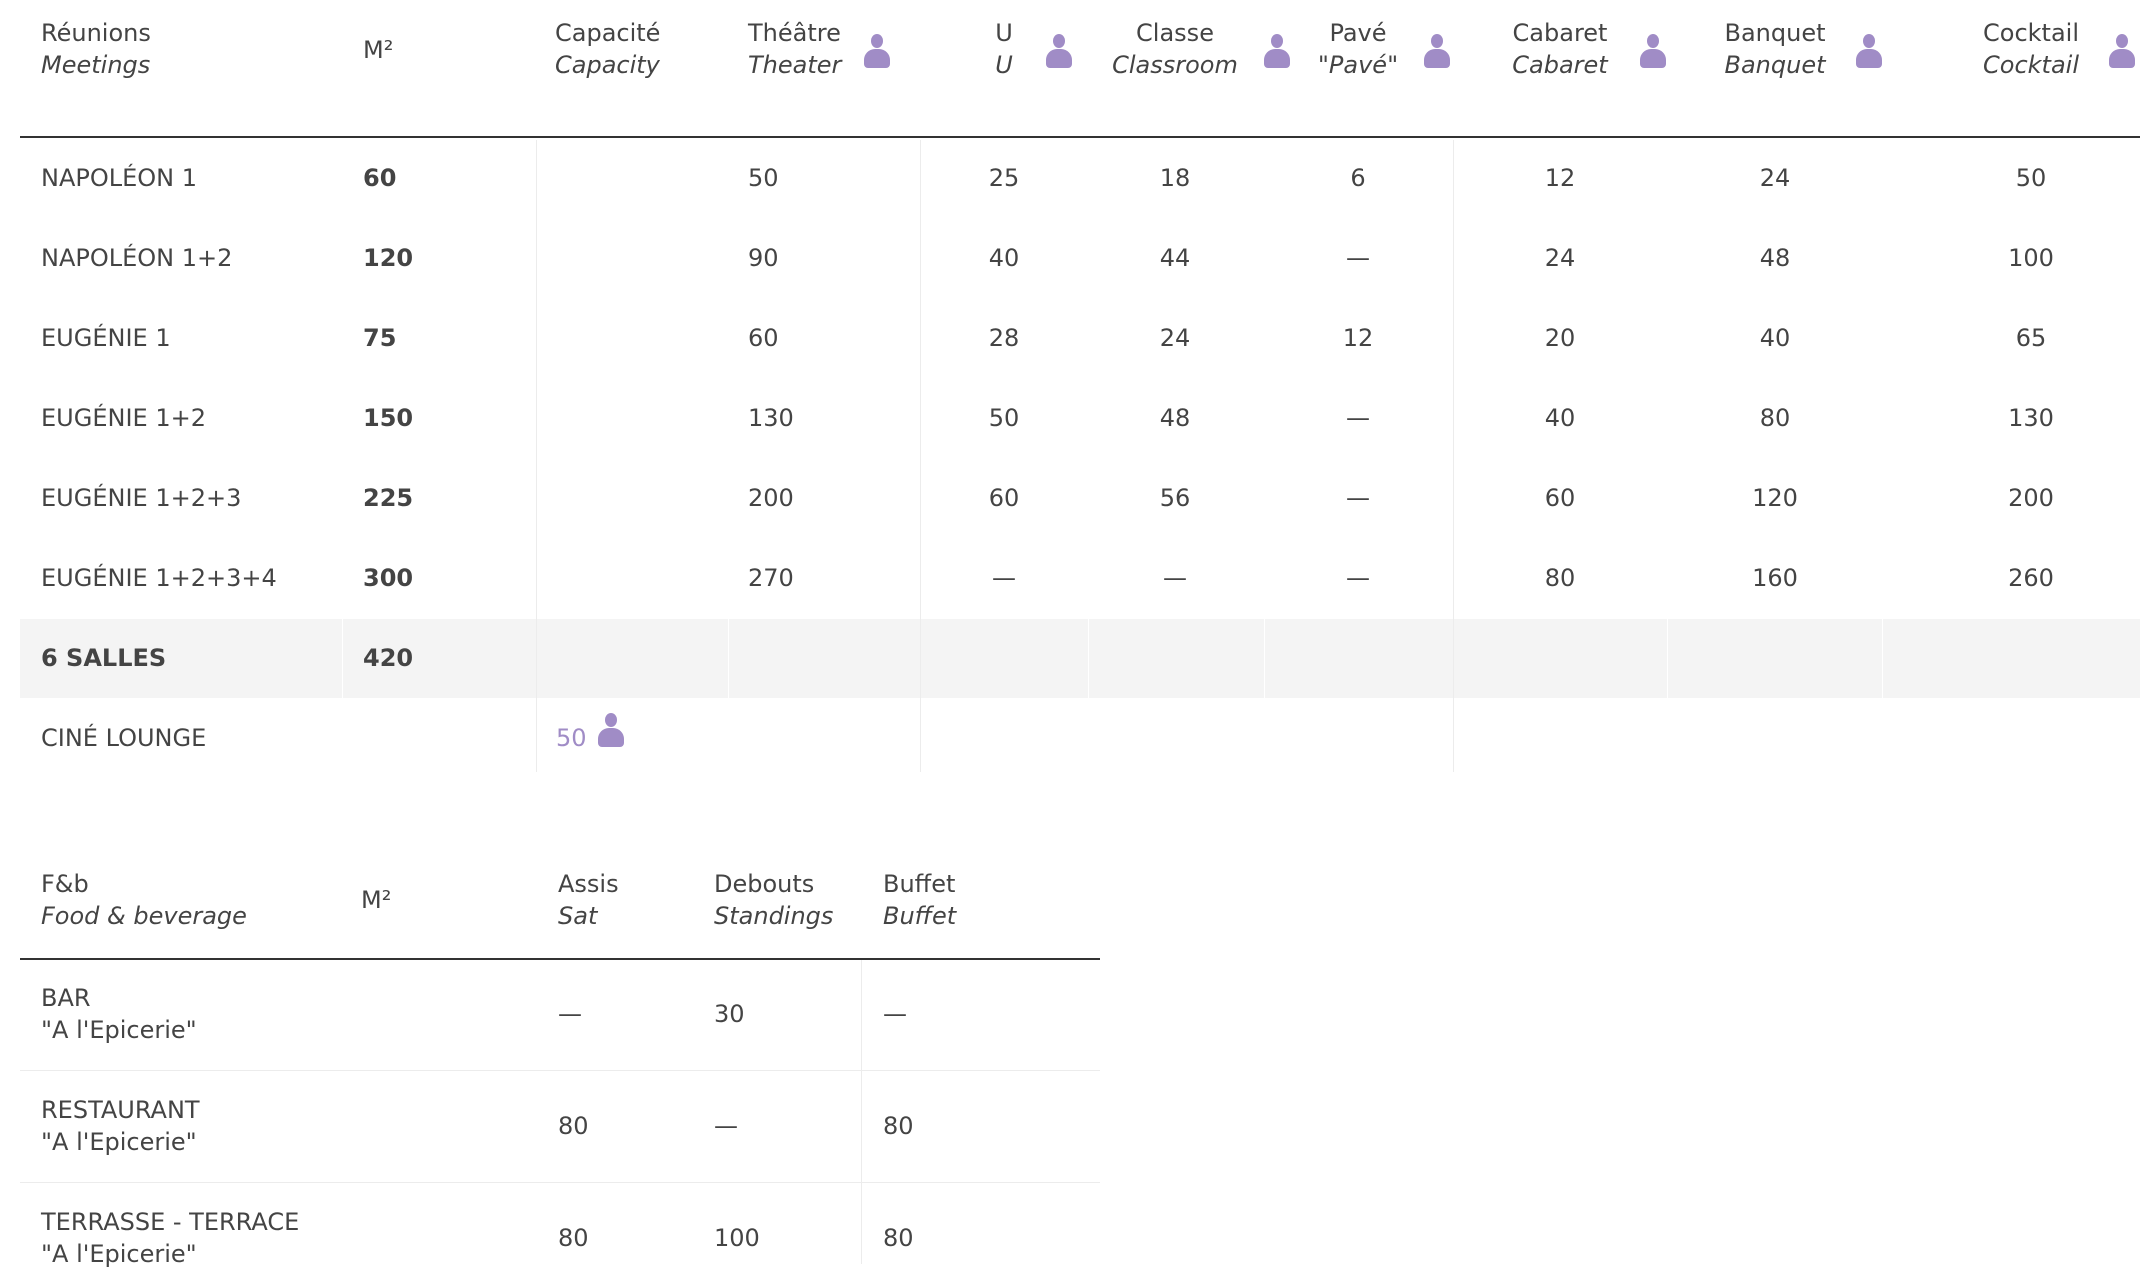  I want to click on pave-value: 12, so click(1358, 338).